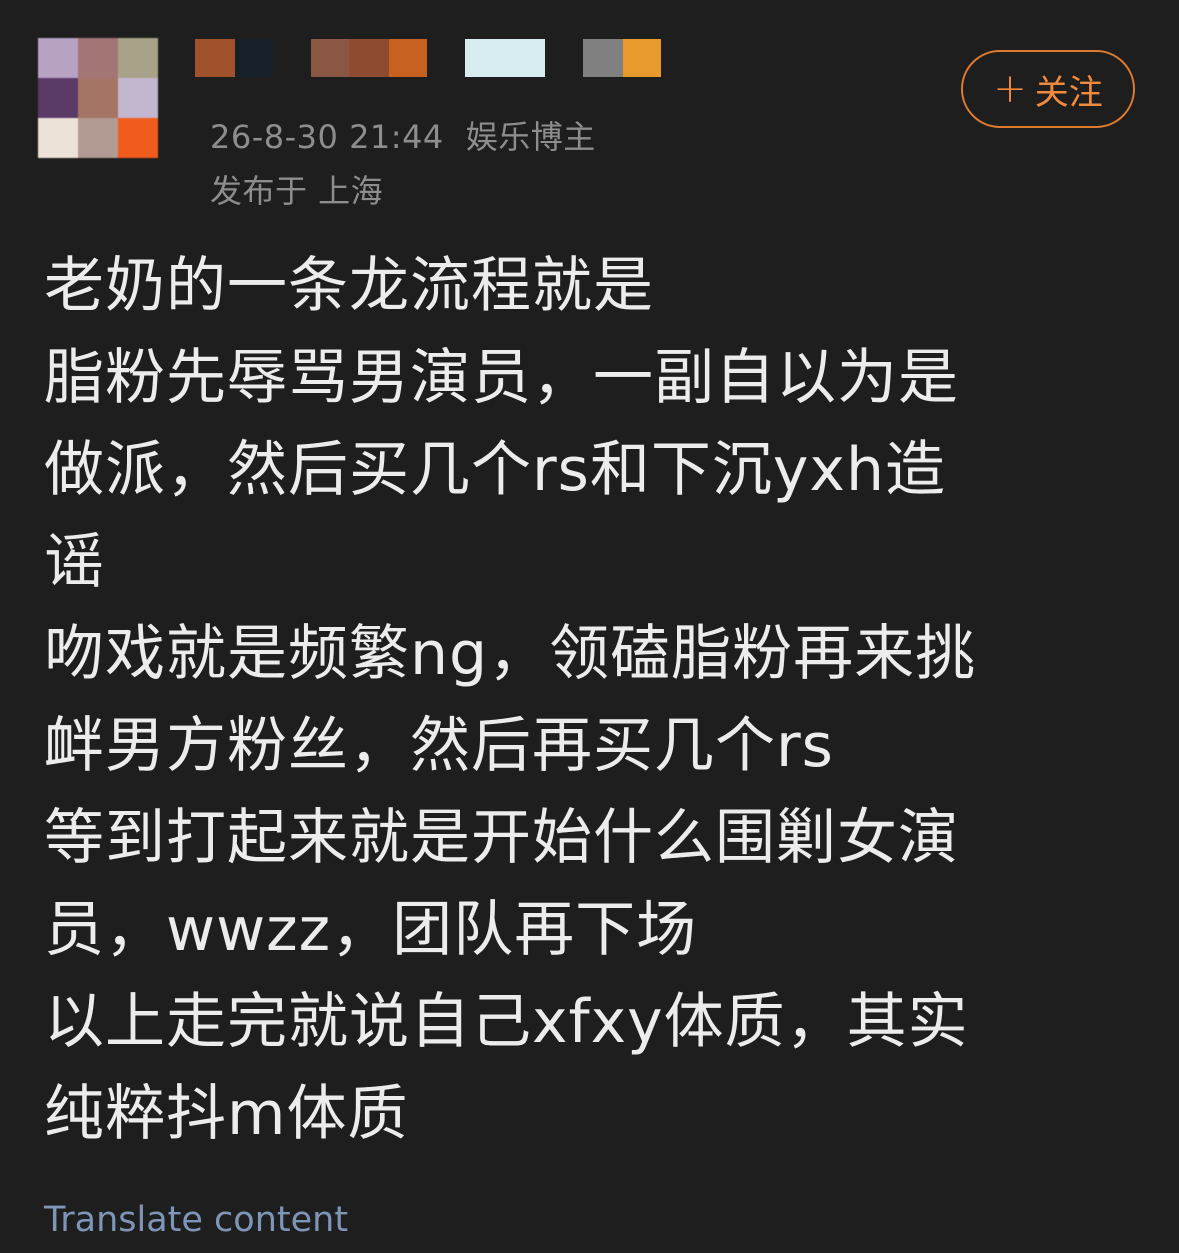  Describe the element at coordinates (226, 1114) in the screenshot. I see `content-line: 纯粹抖m体质` at that location.